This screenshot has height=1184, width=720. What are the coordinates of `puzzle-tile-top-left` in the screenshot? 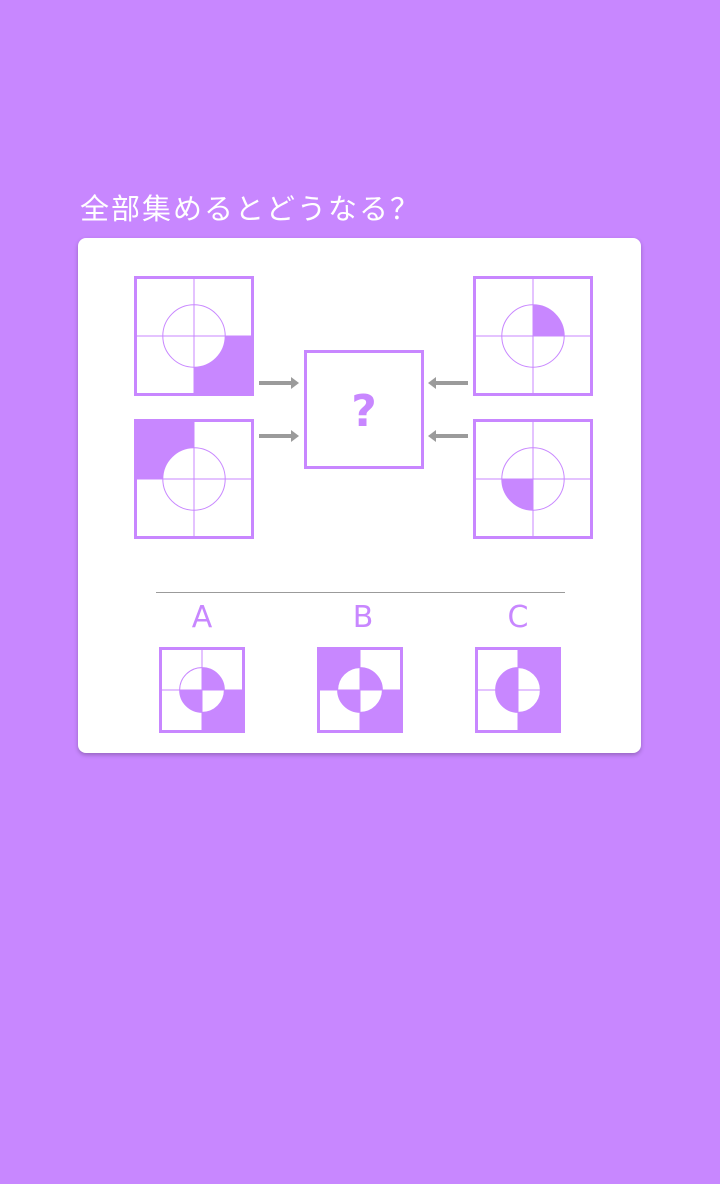 It's located at (194, 336).